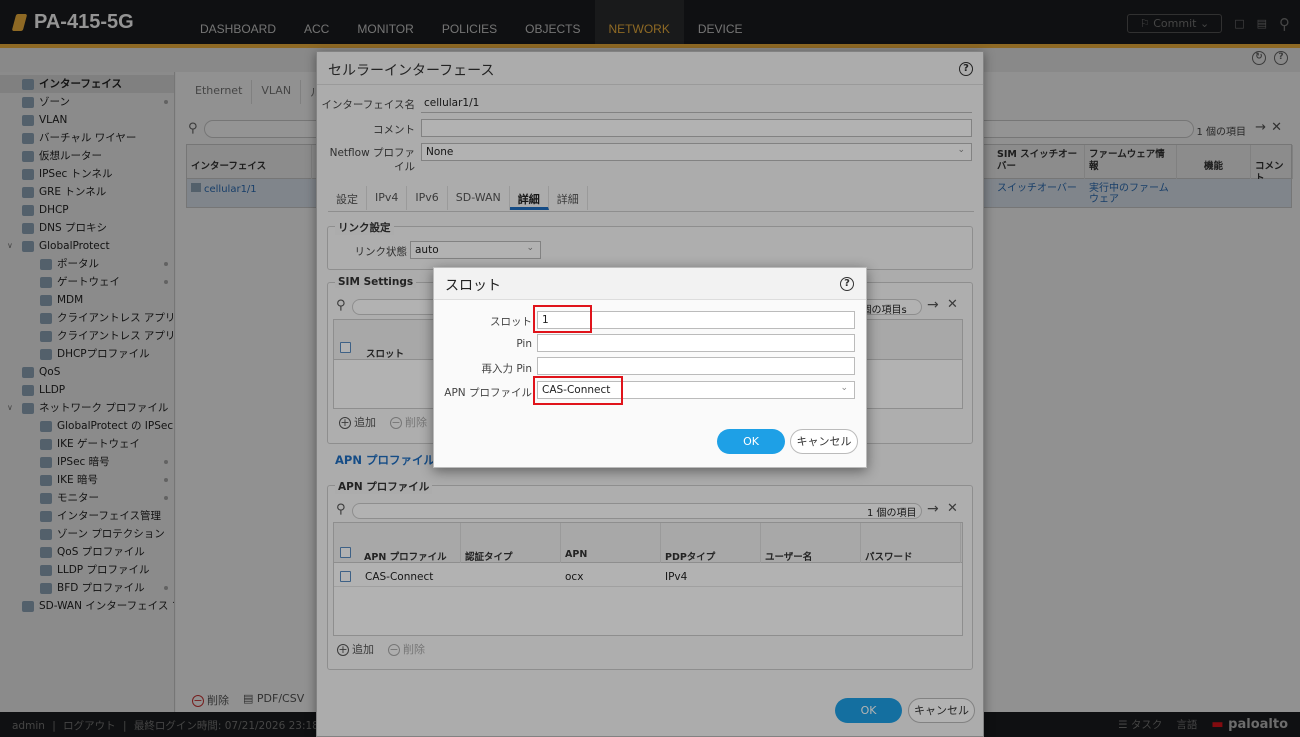  Describe the element at coordinates (506, 369) in the screenshot. I see `repin-label: 再入力 Pin` at that location.